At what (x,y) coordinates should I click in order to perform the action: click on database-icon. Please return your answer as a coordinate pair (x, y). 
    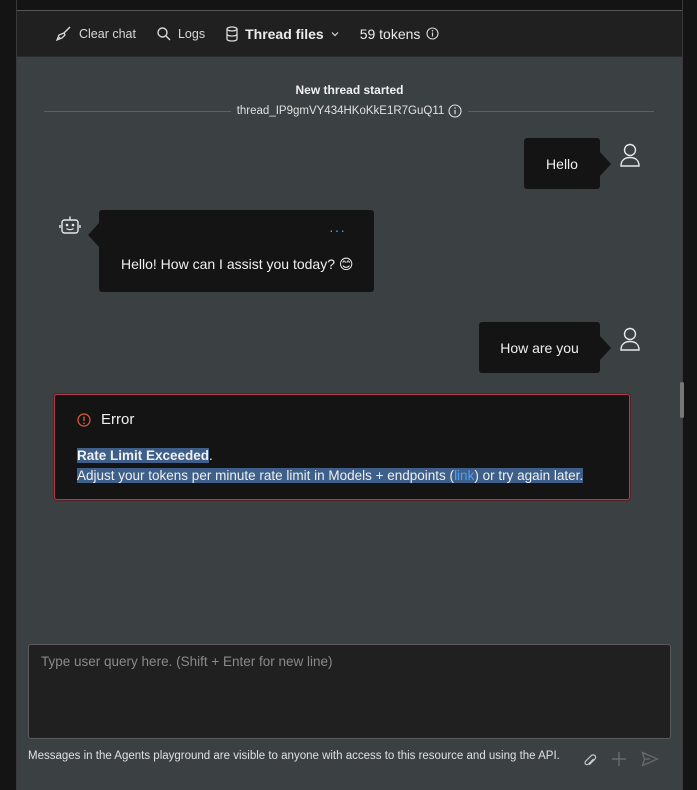
    Looking at the image, I should click on (232, 33).